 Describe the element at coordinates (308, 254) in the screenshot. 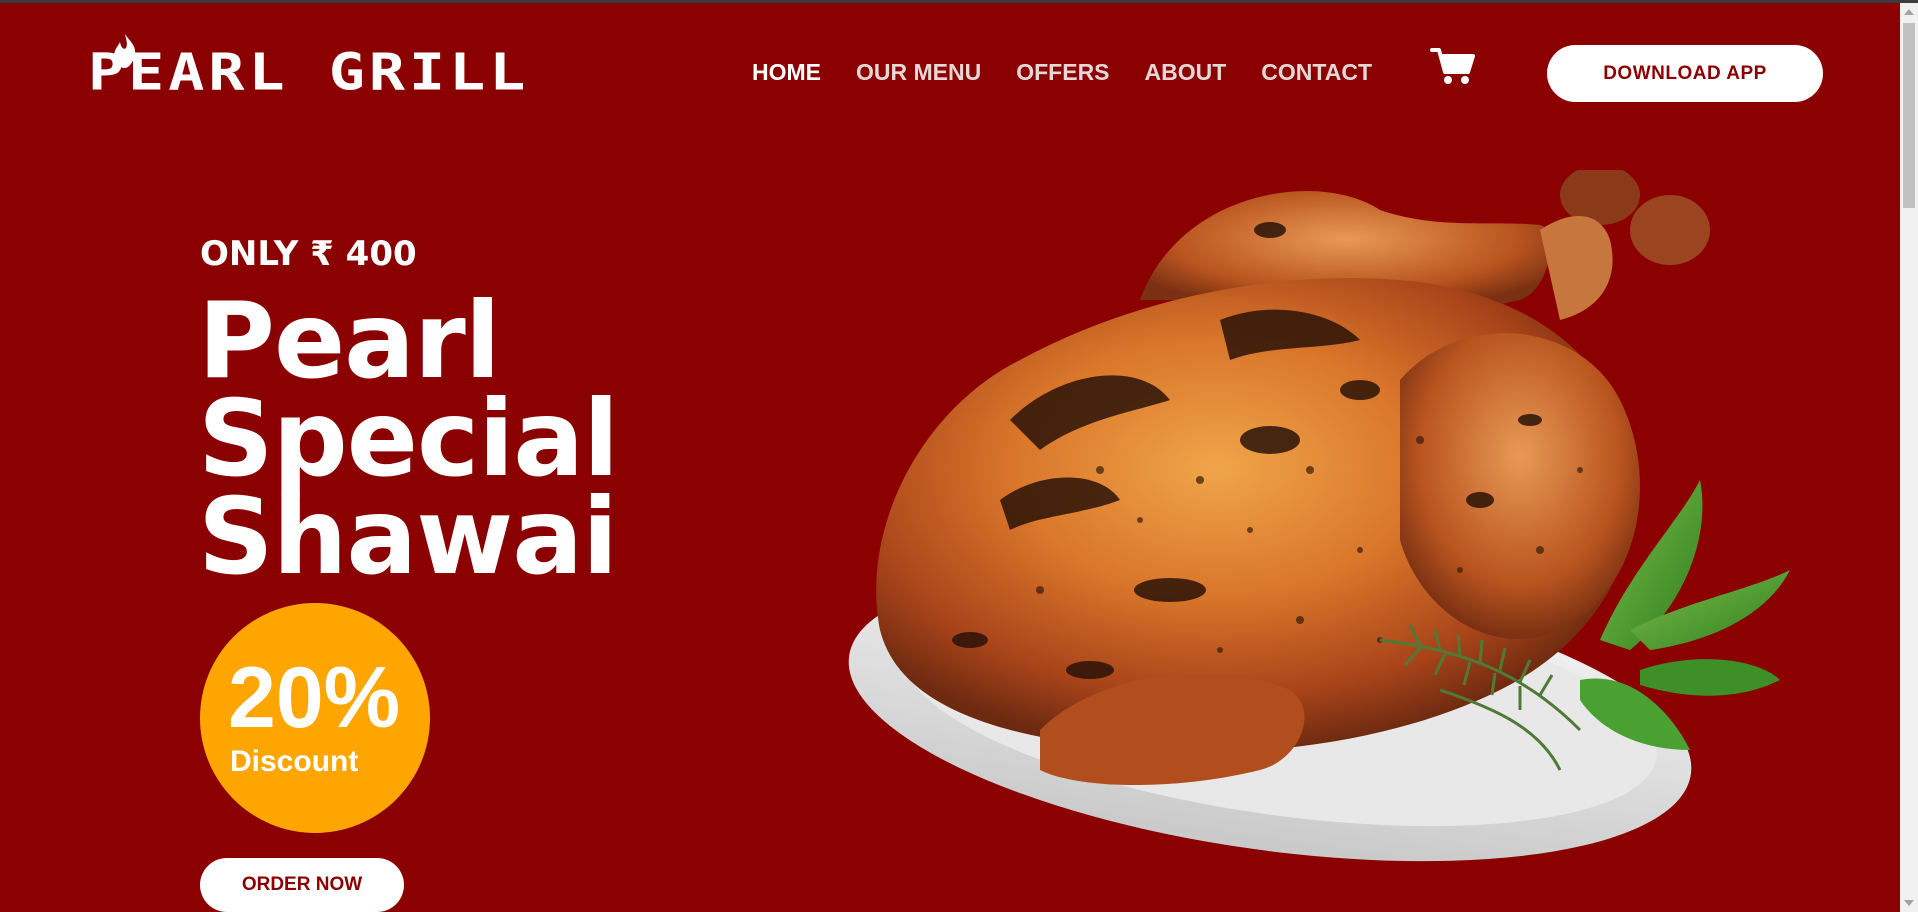

I see `price-tag: ONLY ₹ 400` at that location.